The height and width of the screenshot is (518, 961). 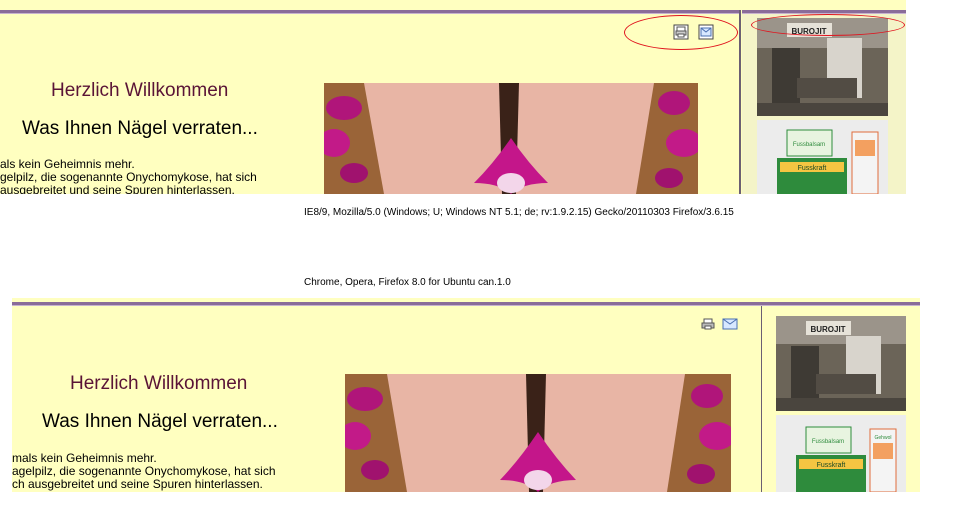 I want to click on top-icons-highlight-oval, so click(x=681, y=32).